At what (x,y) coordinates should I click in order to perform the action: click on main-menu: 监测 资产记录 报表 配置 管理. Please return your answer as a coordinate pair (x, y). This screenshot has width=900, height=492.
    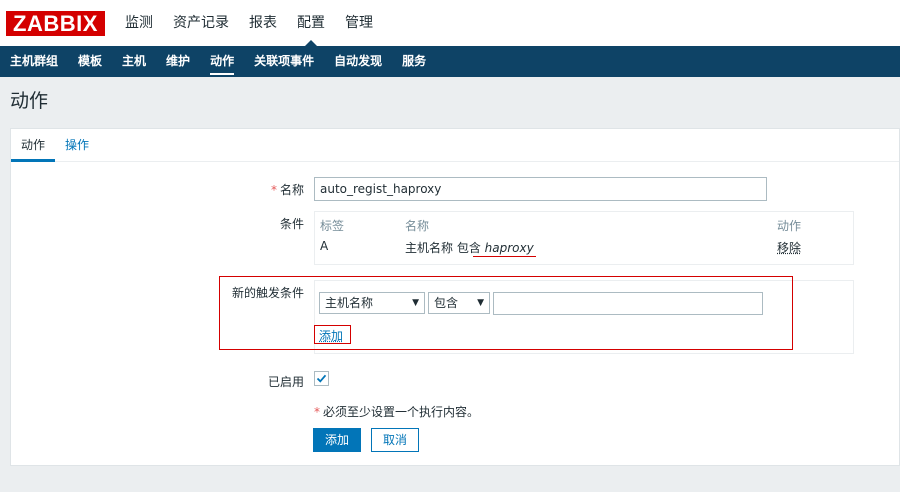
    Looking at the image, I should click on (249, 23).